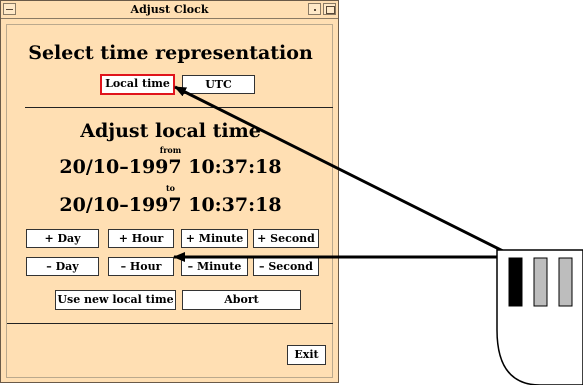 This screenshot has height=385, width=583. I want to click on minus-minute-button: – Minute, so click(214, 266).